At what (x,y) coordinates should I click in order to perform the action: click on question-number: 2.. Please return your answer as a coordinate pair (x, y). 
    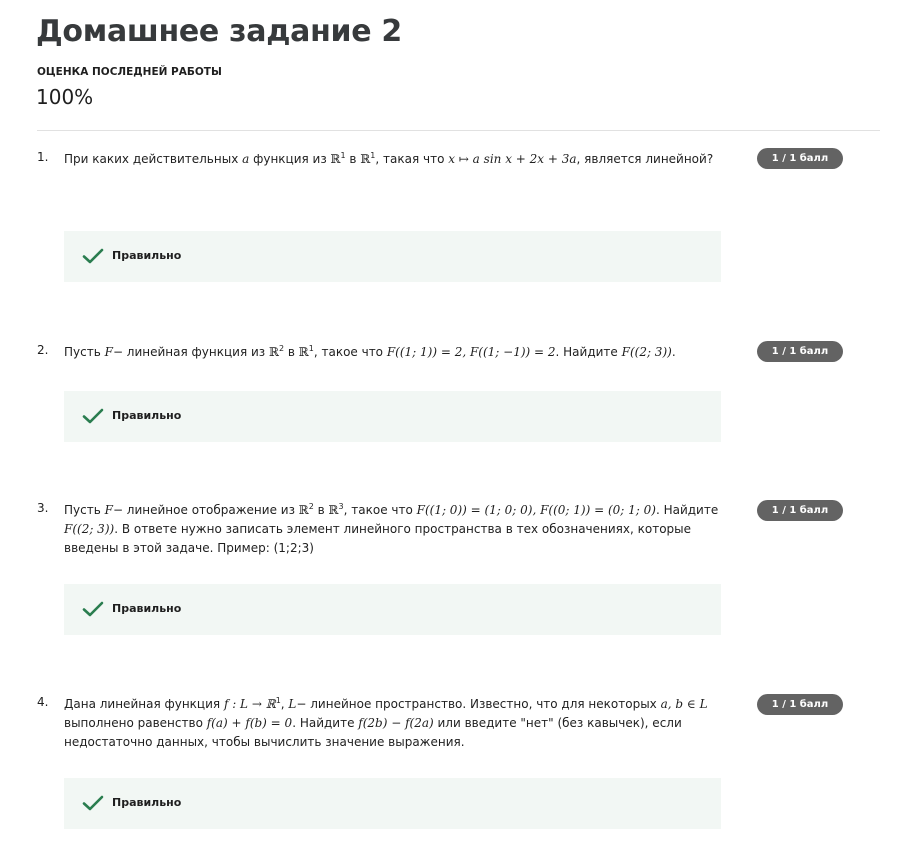
    Looking at the image, I should click on (43, 350).